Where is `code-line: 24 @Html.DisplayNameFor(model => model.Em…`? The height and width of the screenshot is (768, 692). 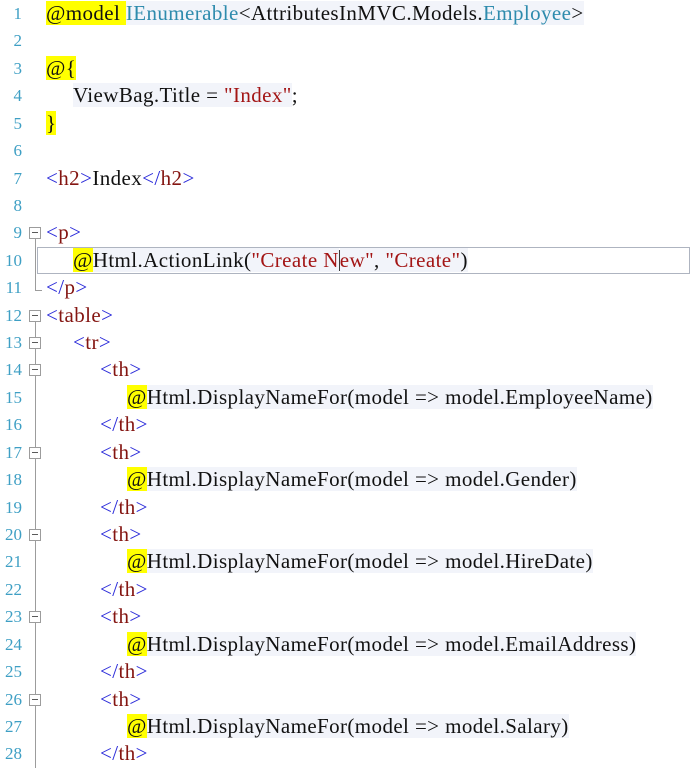 code-line: 24 @Html.DisplayNameFor(model => model.Em… is located at coordinates (346, 644).